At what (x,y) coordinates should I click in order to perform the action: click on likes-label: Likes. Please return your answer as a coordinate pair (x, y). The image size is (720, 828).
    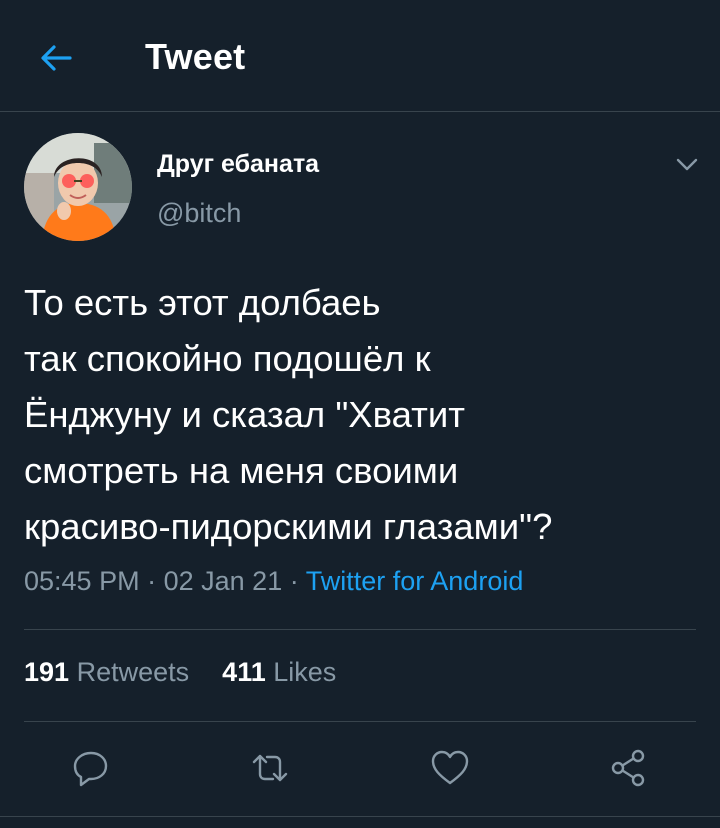
    Looking at the image, I should click on (305, 672).